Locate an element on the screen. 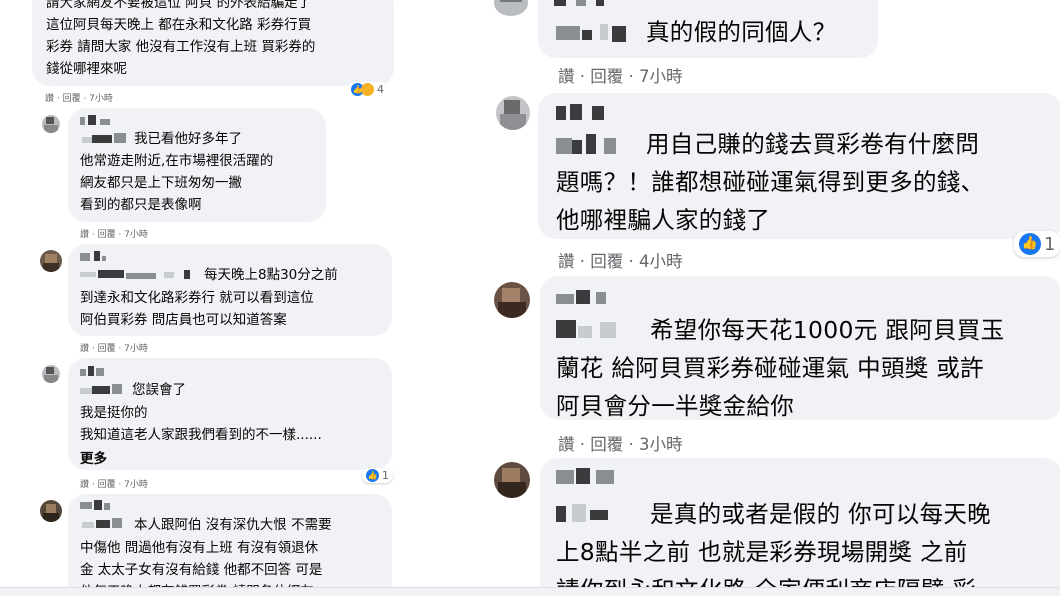 The width and height of the screenshot is (1060, 596). bottom-edge is located at coordinates (530, 591).